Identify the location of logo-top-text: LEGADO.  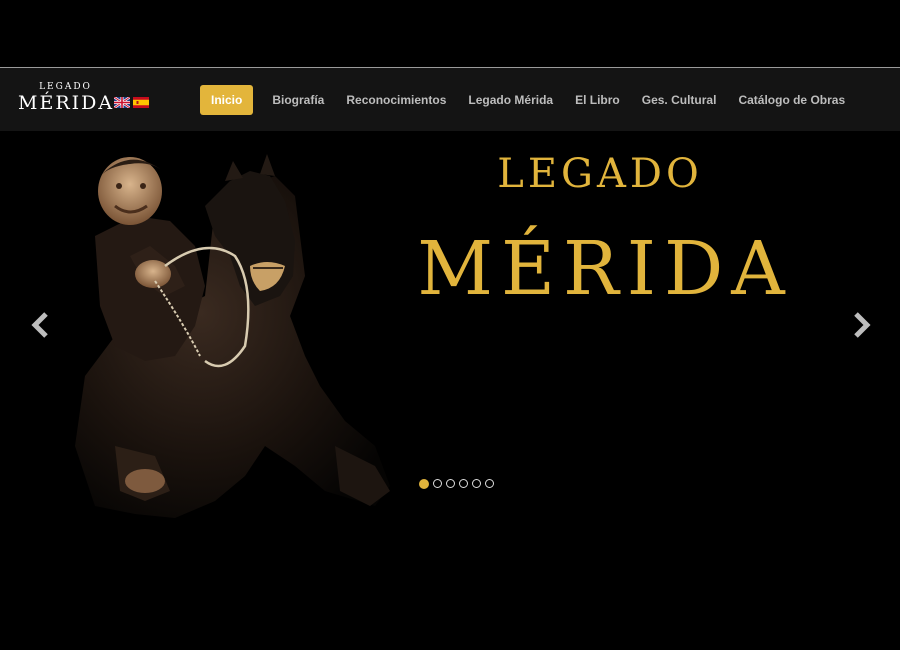
(65, 87).